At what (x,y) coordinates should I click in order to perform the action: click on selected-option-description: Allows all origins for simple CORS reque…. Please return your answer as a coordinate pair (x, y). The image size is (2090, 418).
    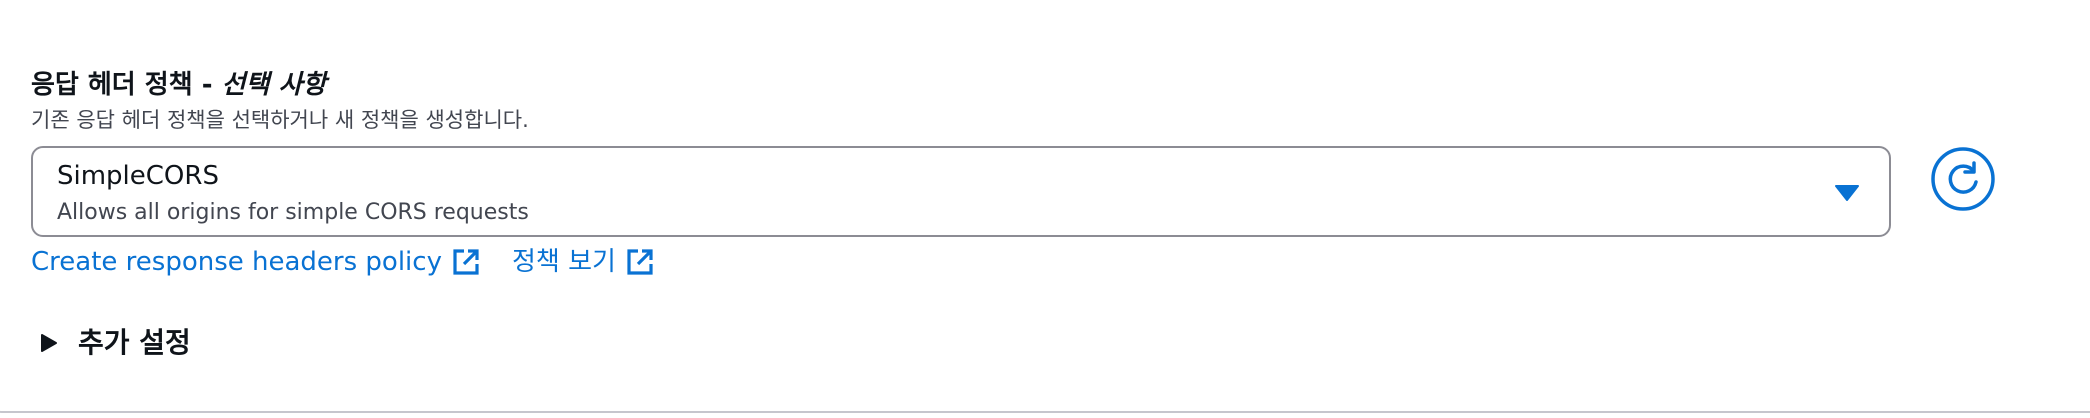
    Looking at the image, I should click on (293, 212).